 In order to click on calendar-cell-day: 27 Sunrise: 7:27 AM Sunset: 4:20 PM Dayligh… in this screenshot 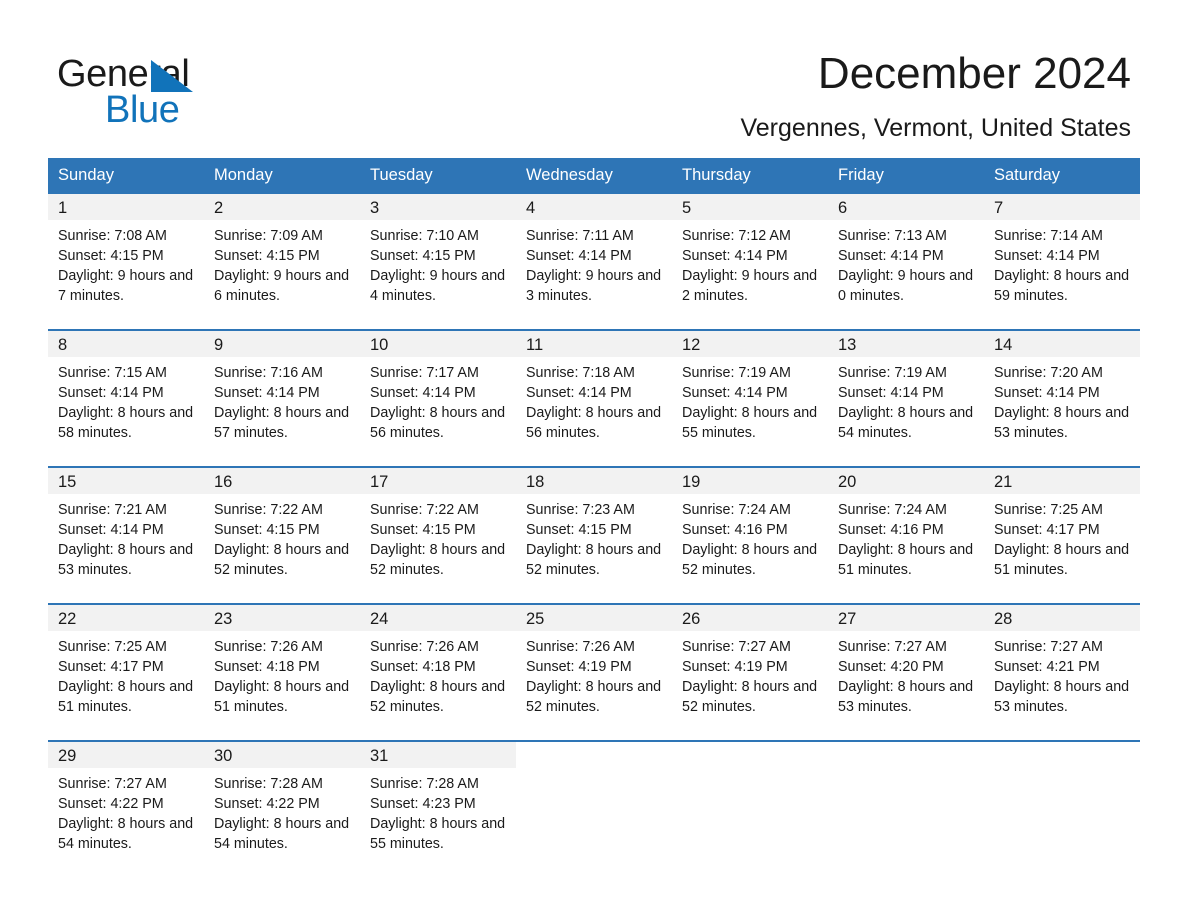, I will do `click(906, 672)`.